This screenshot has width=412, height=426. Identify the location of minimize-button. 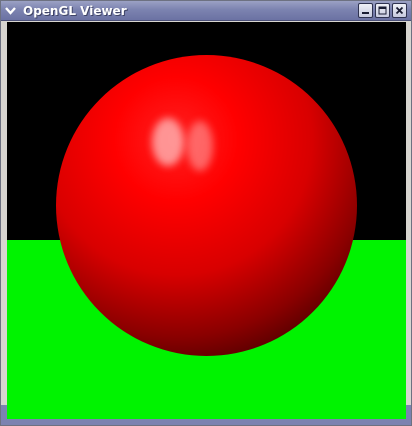
(365, 10).